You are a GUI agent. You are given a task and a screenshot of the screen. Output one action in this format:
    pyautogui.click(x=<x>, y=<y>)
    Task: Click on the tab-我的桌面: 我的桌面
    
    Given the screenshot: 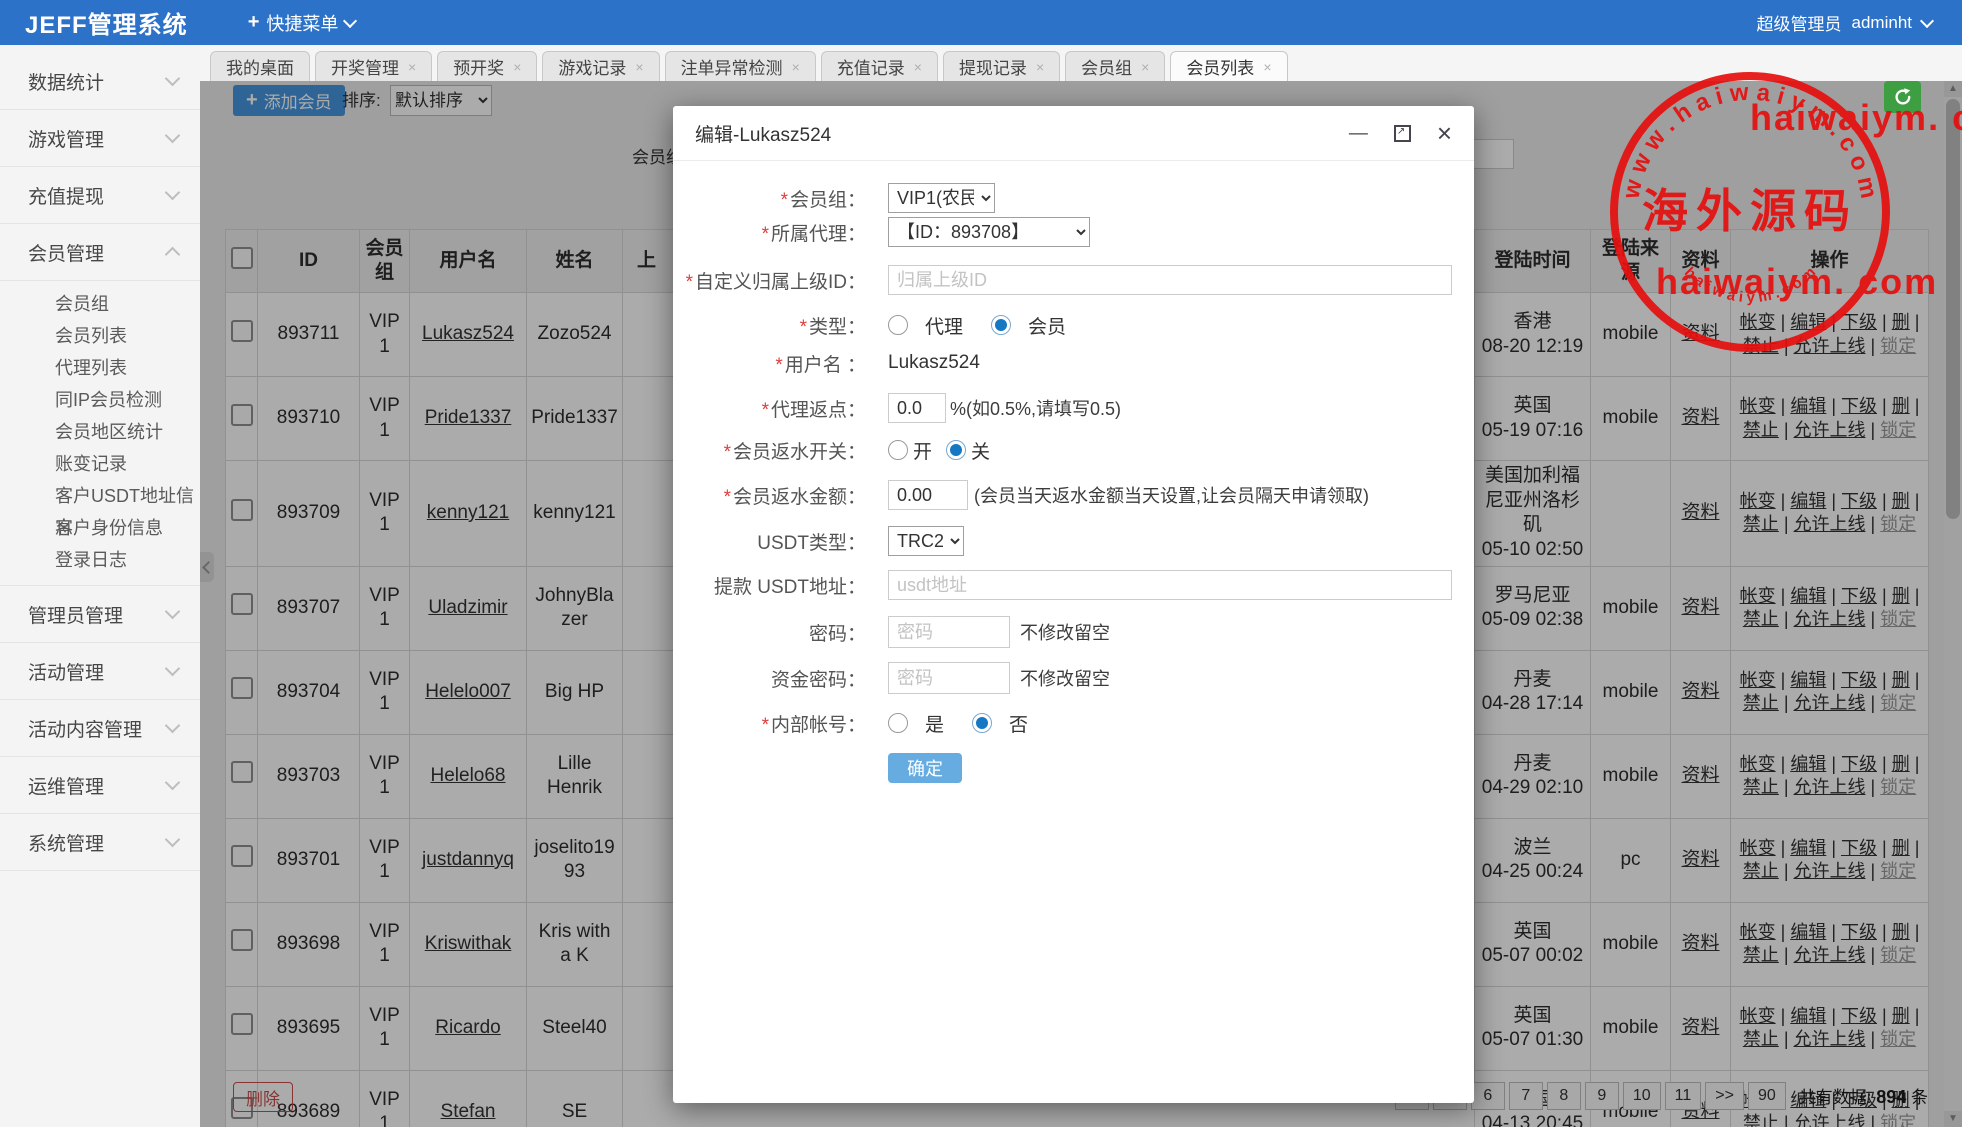 What is the action you would take?
    pyautogui.click(x=260, y=66)
    